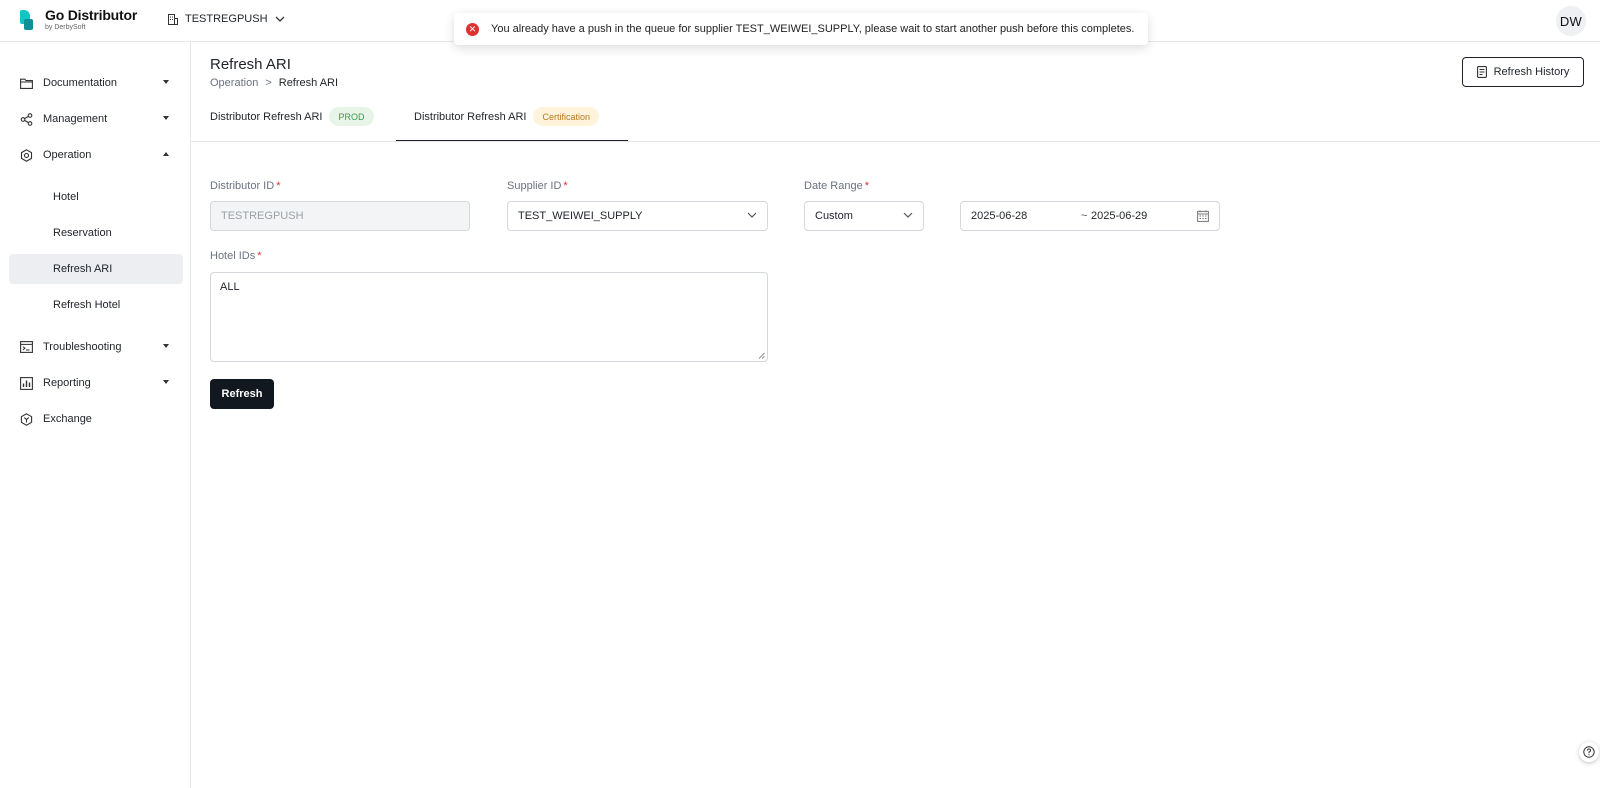  Describe the element at coordinates (26, 347) in the screenshot. I see `terminal-icon` at that location.